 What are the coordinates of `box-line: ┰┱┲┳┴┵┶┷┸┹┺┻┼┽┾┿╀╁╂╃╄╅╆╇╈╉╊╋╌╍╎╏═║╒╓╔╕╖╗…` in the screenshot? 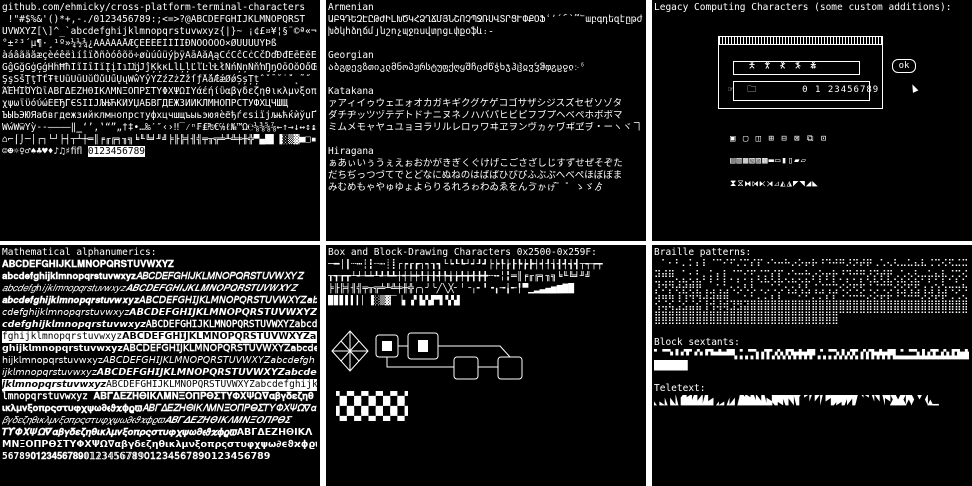 It's located at (460, 276).